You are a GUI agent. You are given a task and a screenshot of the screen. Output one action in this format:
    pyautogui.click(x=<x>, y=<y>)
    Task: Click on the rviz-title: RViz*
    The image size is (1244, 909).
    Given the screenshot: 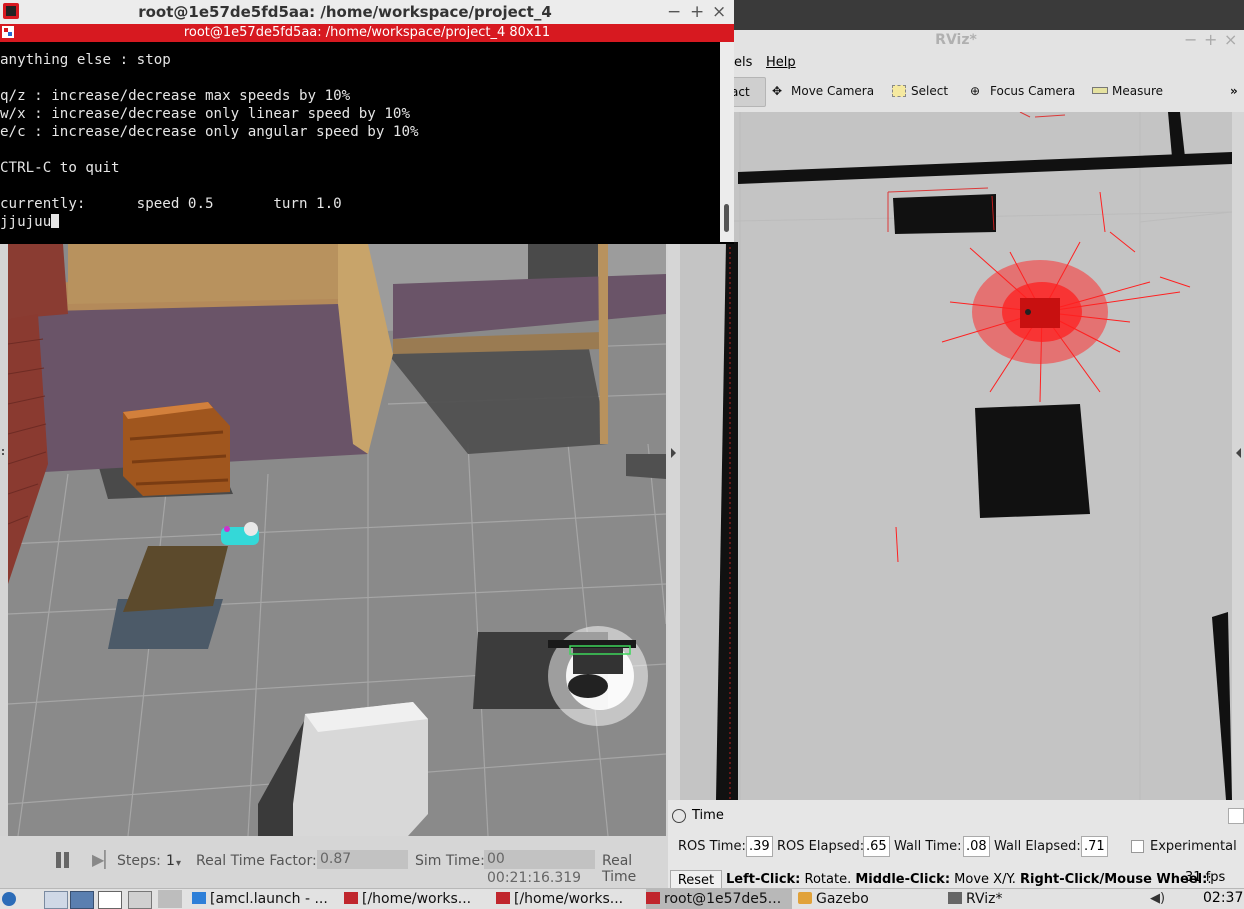 What is the action you would take?
    pyautogui.click(x=956, y=40)
    